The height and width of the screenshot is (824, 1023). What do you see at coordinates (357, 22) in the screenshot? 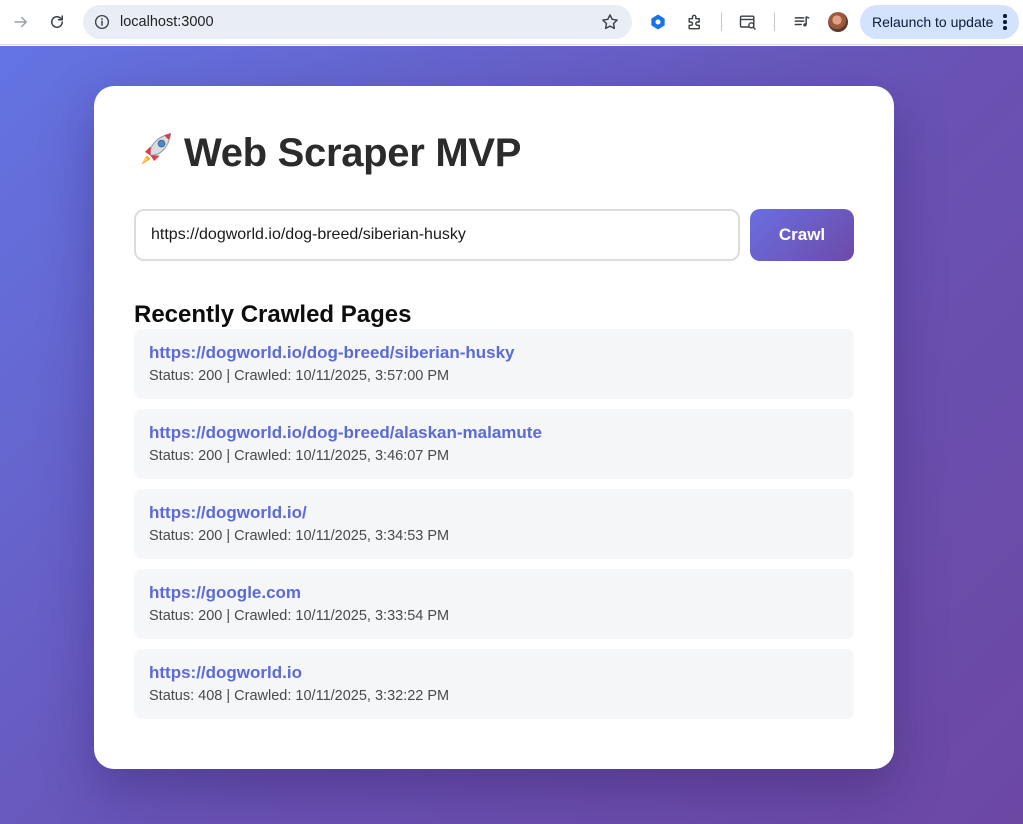
I see `address-bar: localhost:3000` at bounding box center [357, 22].